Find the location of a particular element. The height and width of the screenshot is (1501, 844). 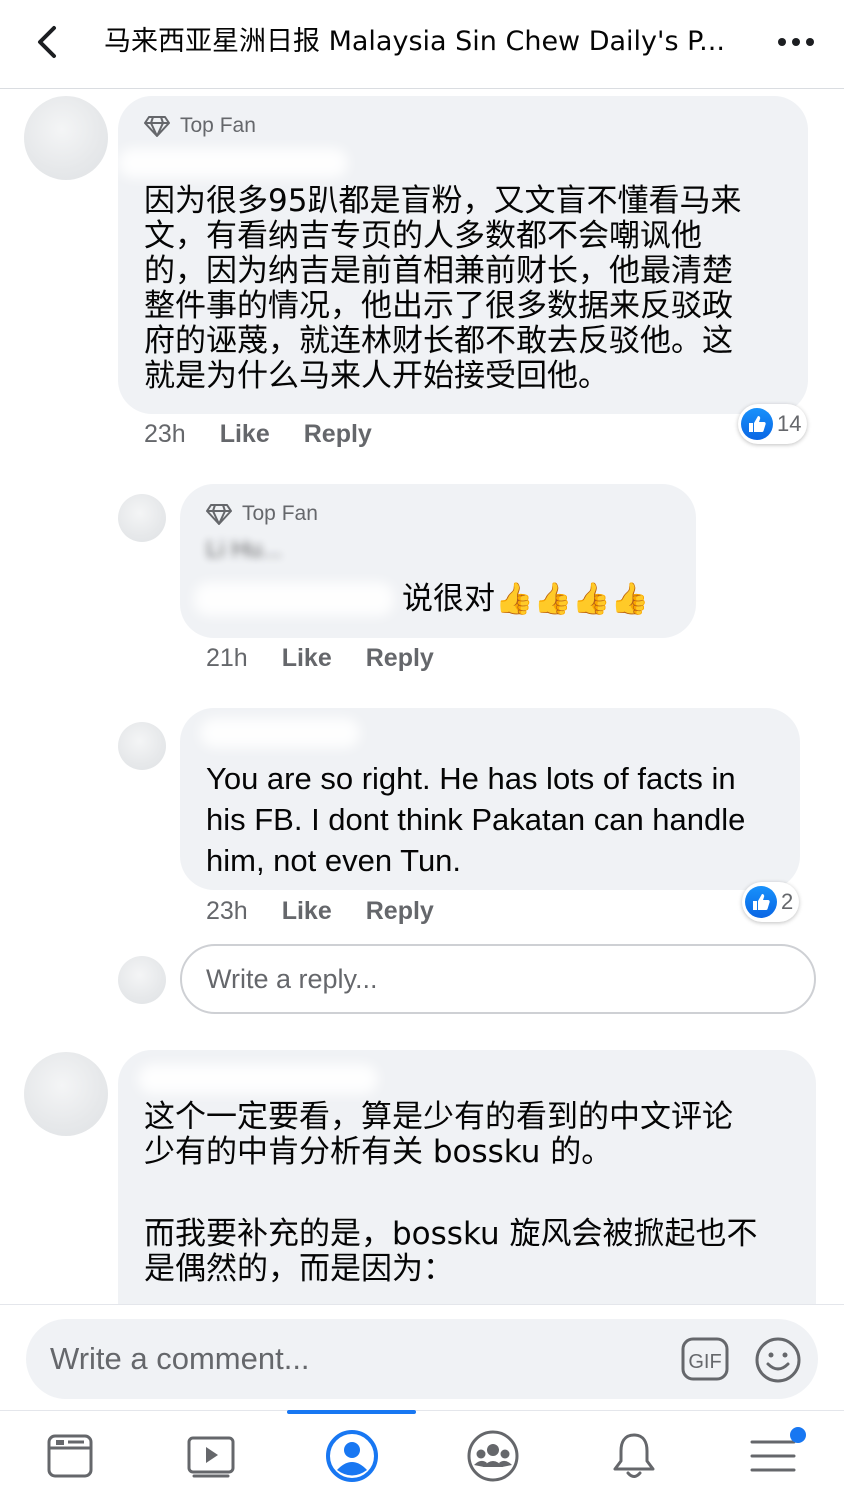

timestamp: 21h is located at coordinates (227, 658).